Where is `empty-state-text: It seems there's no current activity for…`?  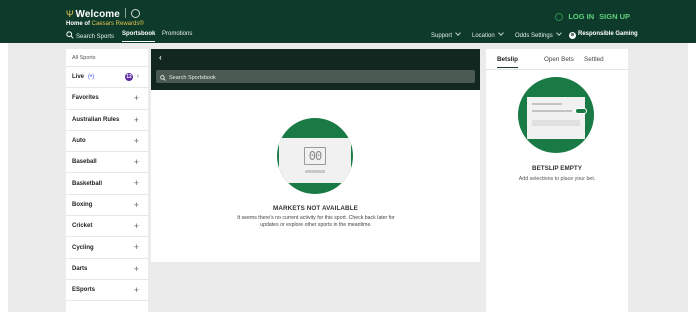 empty-state-text: It seems there's no current activity for… is located at coordinates (316, 221).